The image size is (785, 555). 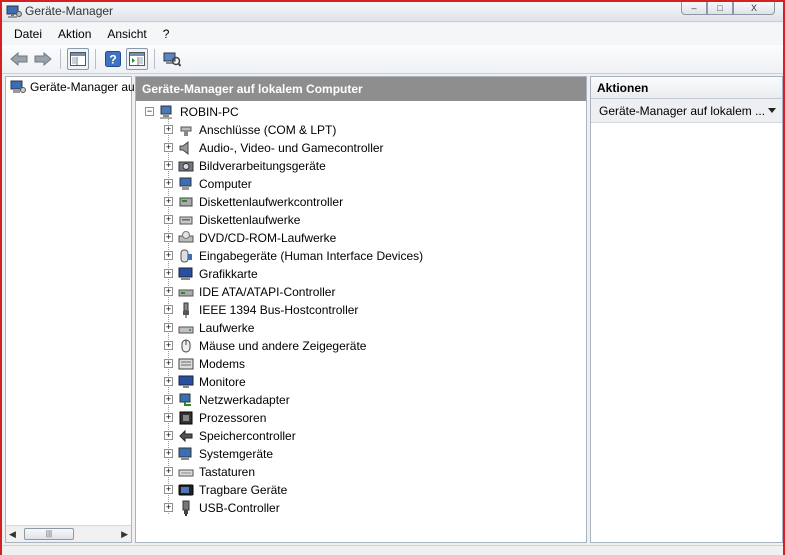 I want to click on tree-item-camera: + Bildverarbeitungsgeräte, so click(x=361, y=166).